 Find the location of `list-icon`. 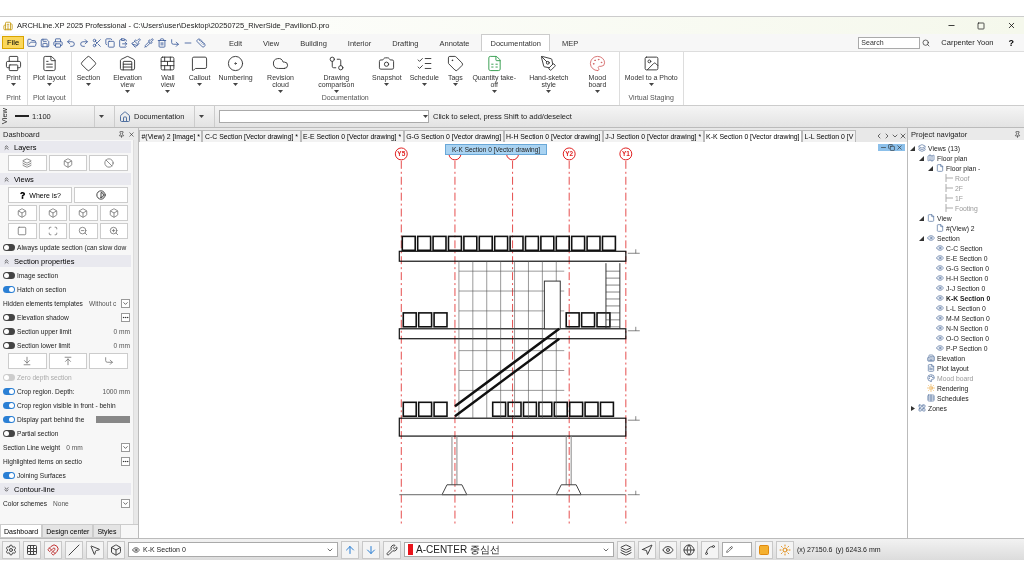

list-icon is located at coordinates (424, 63).